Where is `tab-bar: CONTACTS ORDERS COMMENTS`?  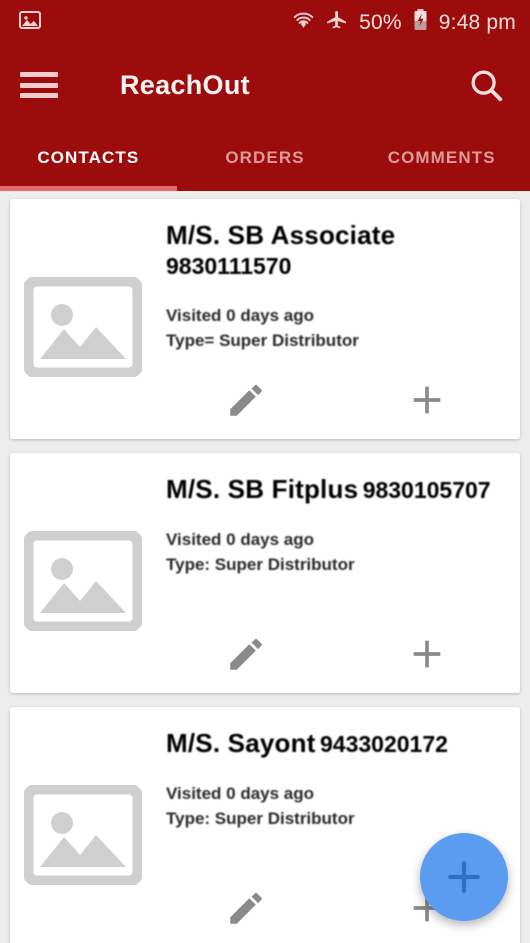 tab-bar: CONTACTS ORDERS COMMENTS is located at coordinates (265, 158).